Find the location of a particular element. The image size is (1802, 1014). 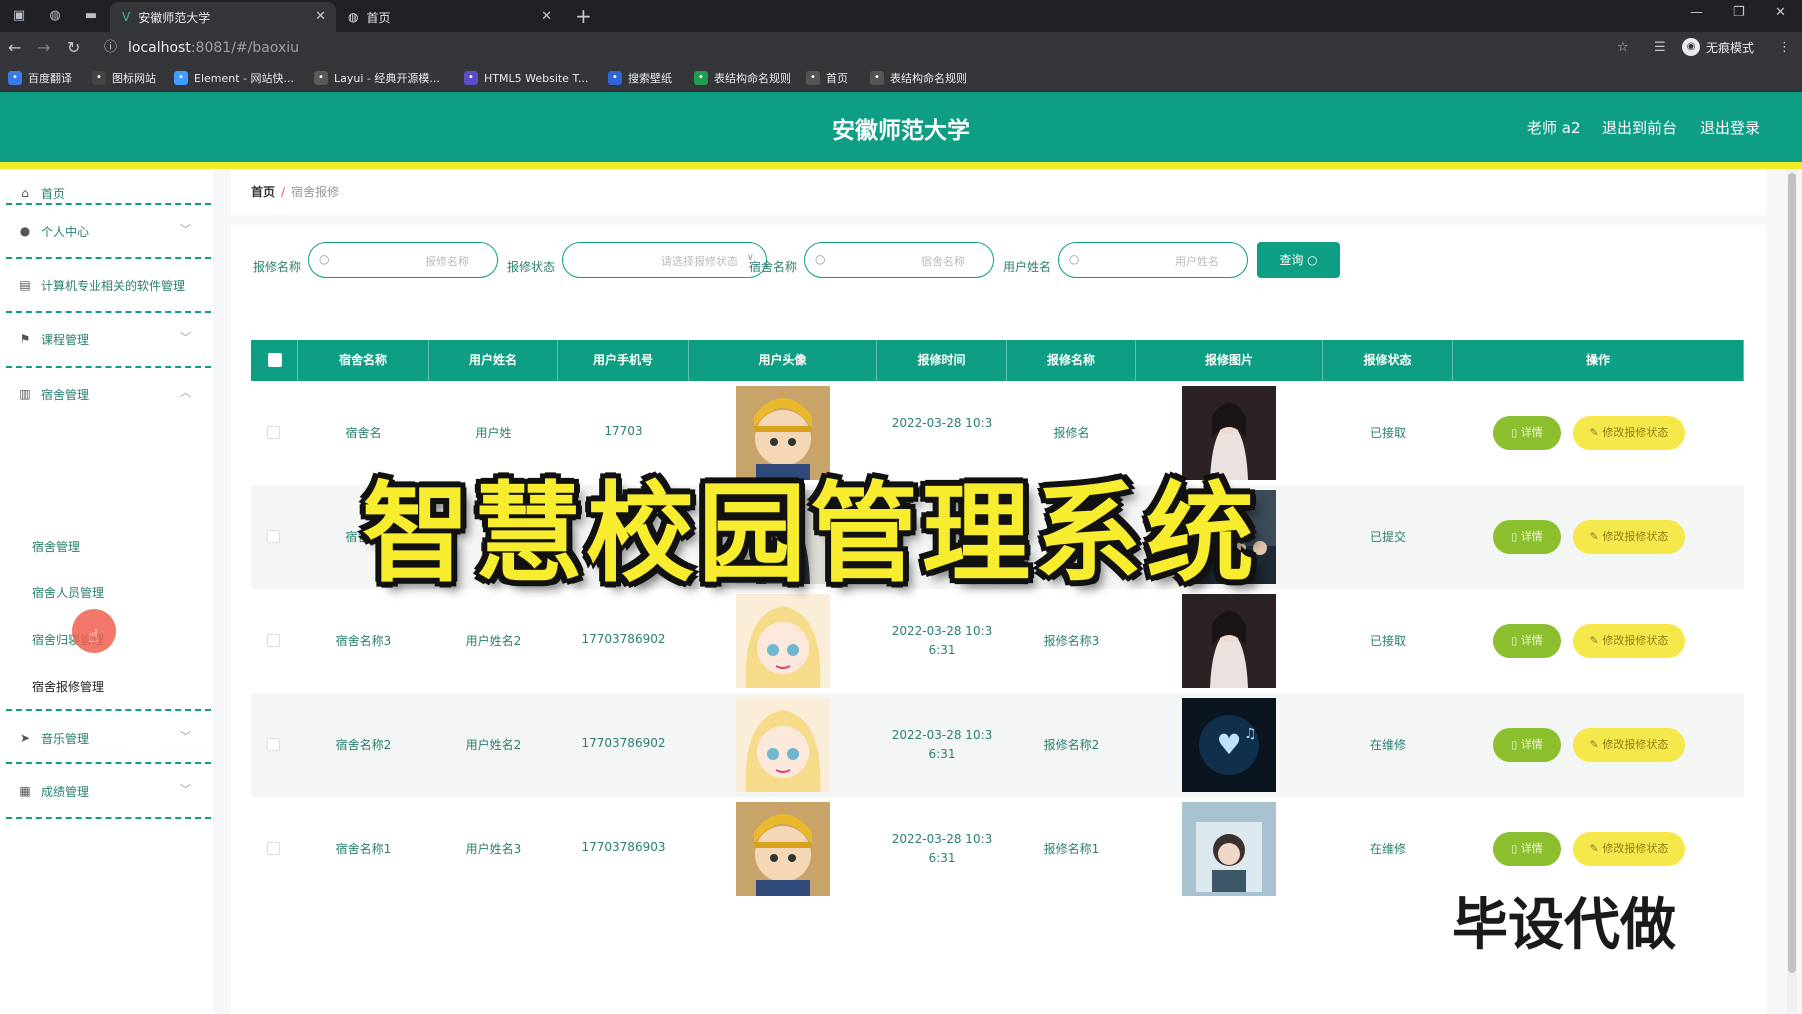

chevron-down-icon: ﹀ is located at coordinates (185, 736).